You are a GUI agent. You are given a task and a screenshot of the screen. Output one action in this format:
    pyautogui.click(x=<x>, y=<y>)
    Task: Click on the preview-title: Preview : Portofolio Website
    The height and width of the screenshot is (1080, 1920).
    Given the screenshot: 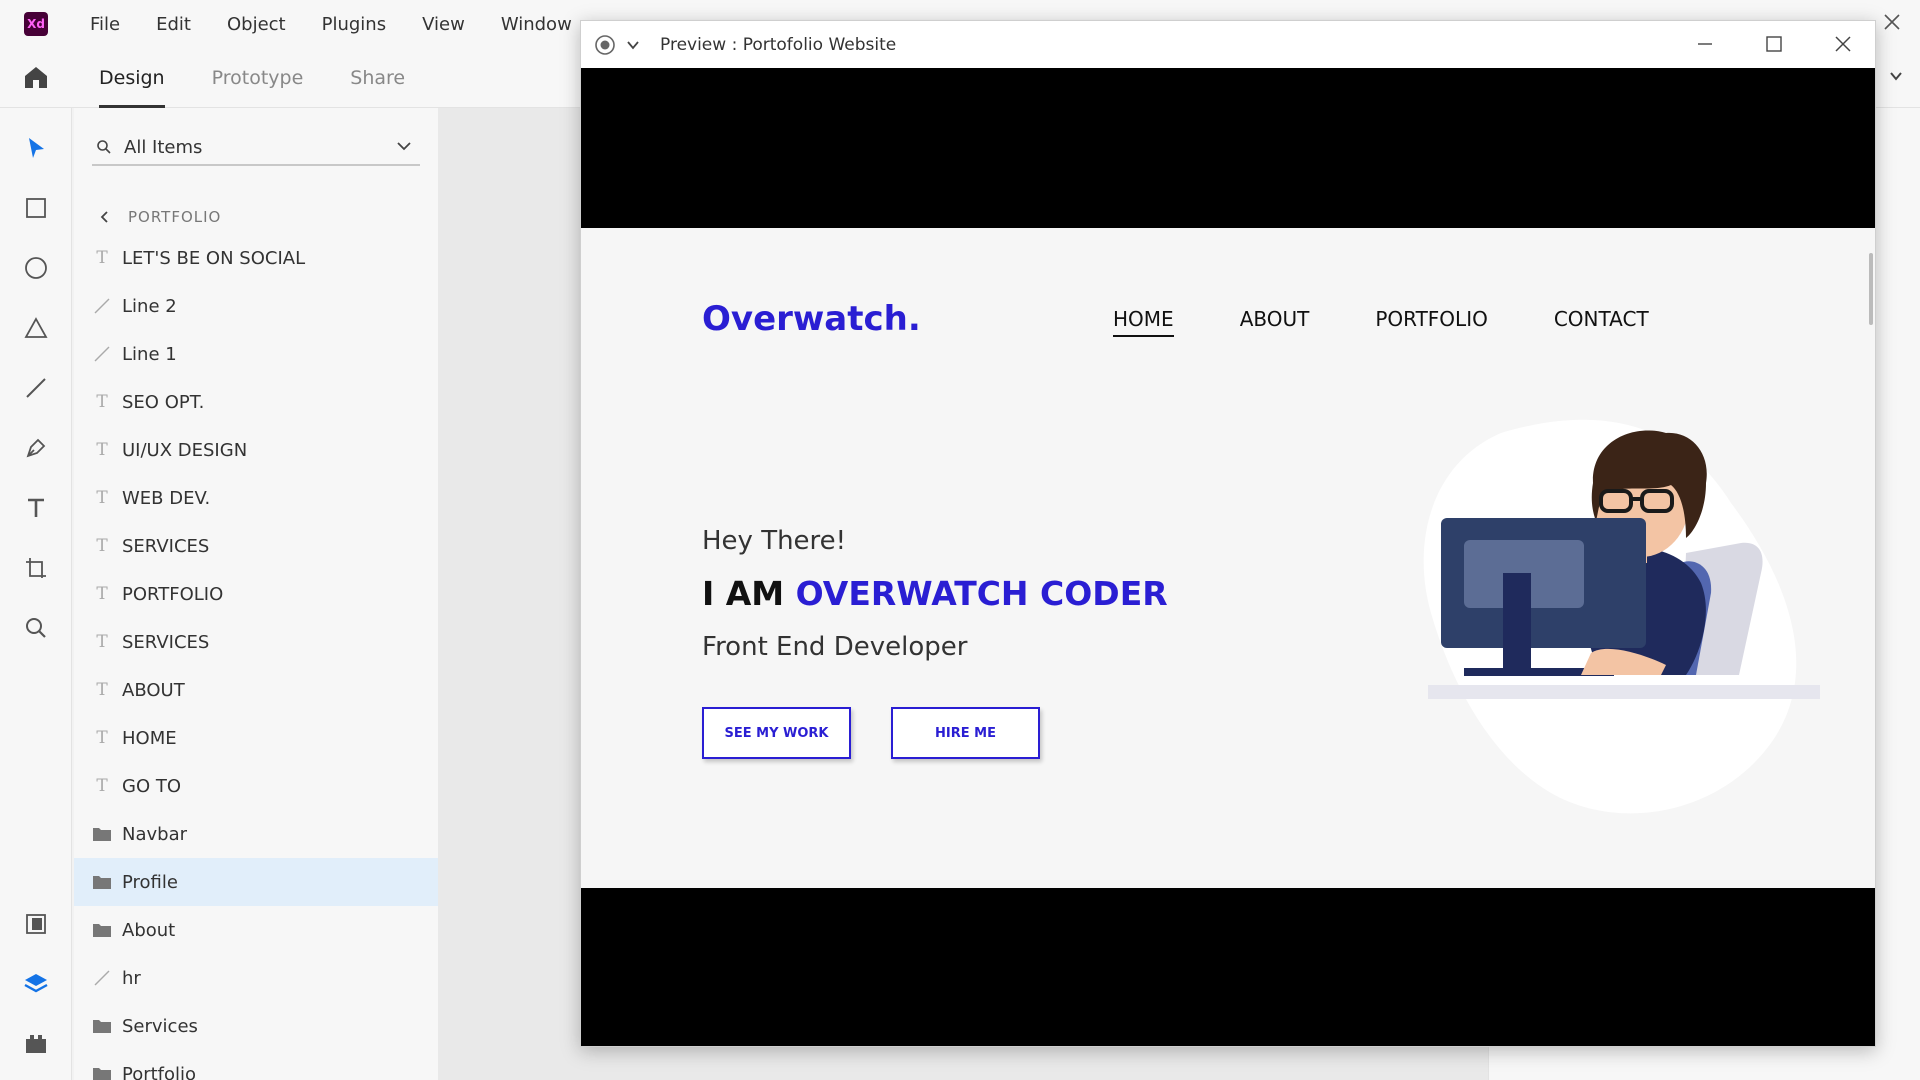 What is the action you would take?
    pyautogui.click(x=778, y=44)
    